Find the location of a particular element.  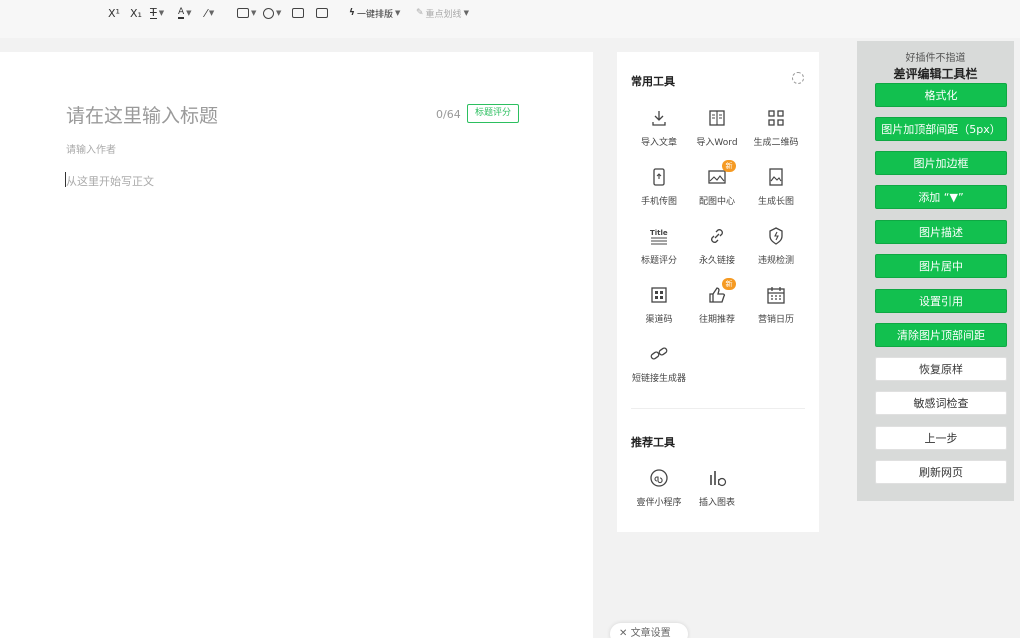

image-center-button: 图片居中 is located at coordinates (941, 266).